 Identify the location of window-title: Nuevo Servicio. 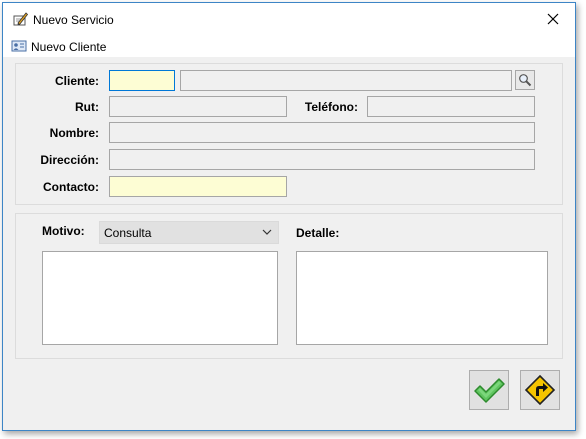
(73, 20).